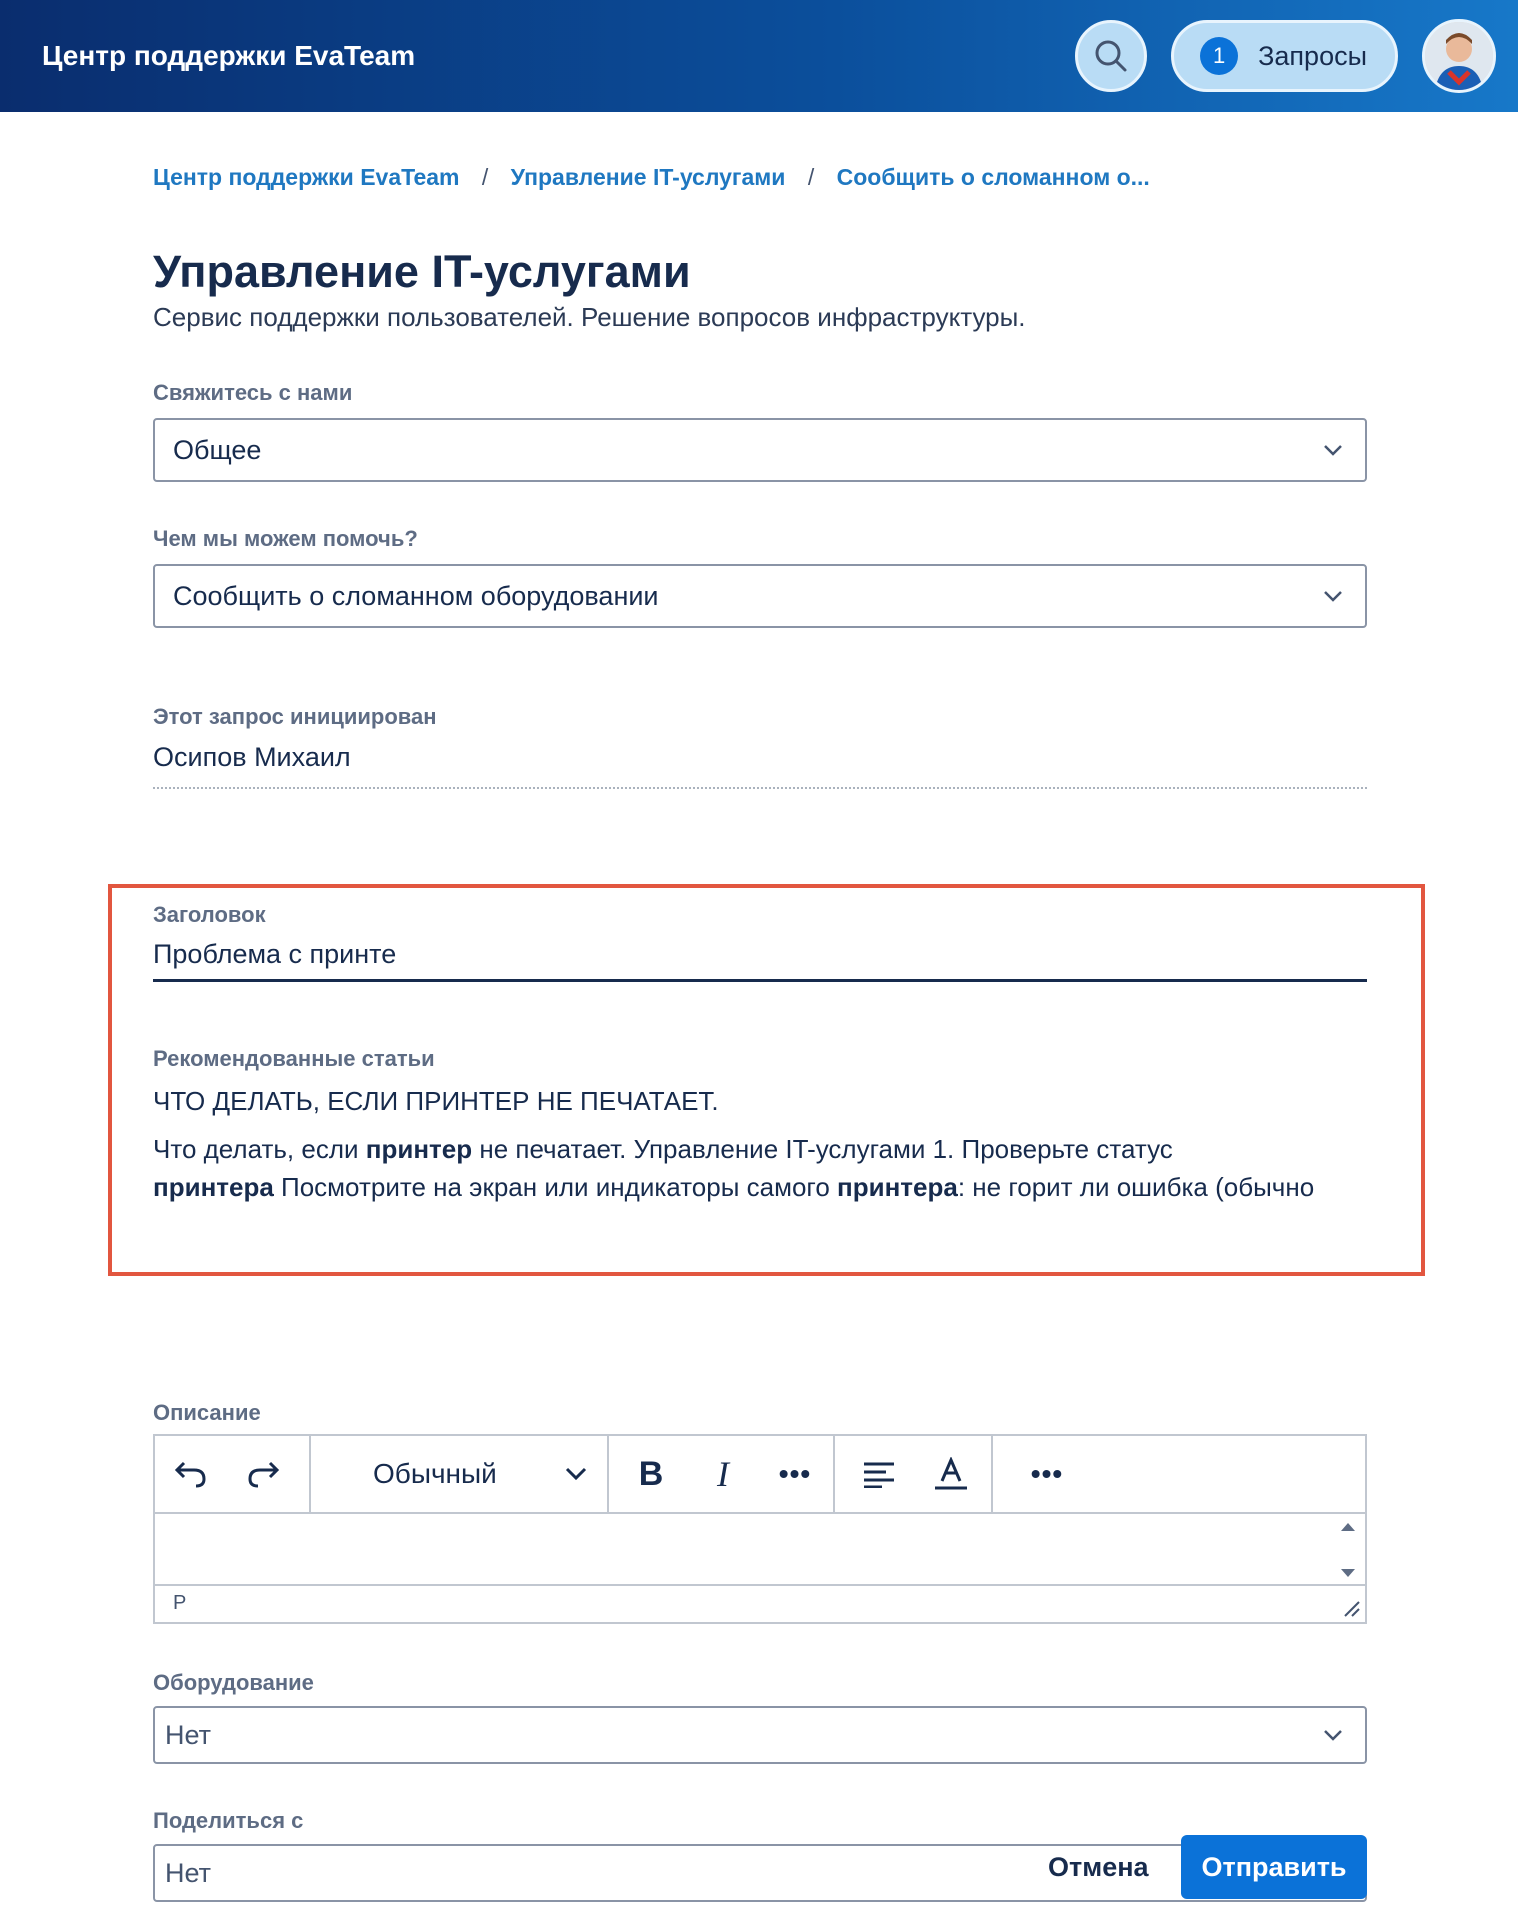 The width and height of the screenshot is (1518, 1919). Describe the element at coordinates (1219, 56) in the screenshot. I see `requests-count-badge: 1` at that location.